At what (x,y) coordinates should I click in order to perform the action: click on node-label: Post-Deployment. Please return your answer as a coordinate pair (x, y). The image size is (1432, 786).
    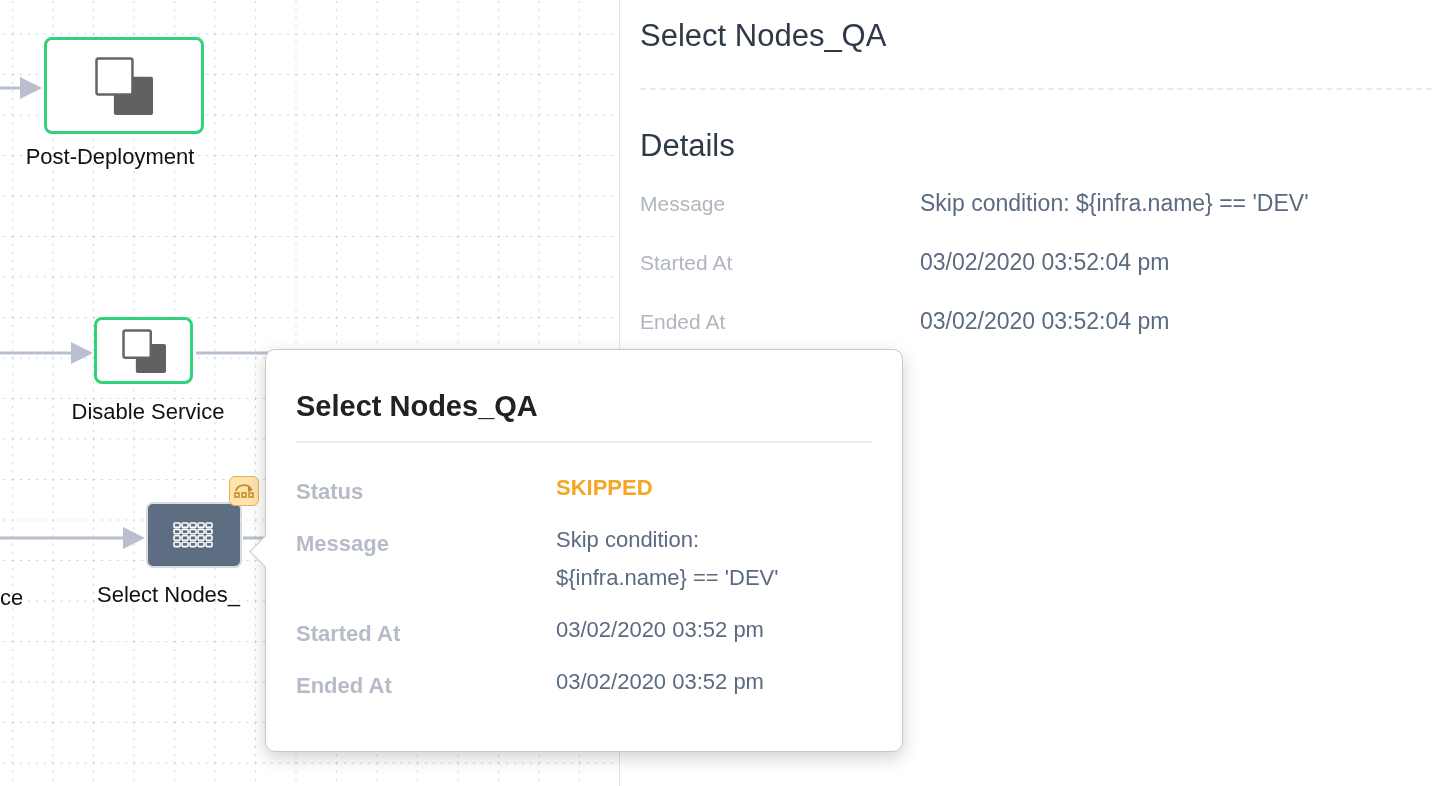
    Looking at the image, I should click on (110, 157).